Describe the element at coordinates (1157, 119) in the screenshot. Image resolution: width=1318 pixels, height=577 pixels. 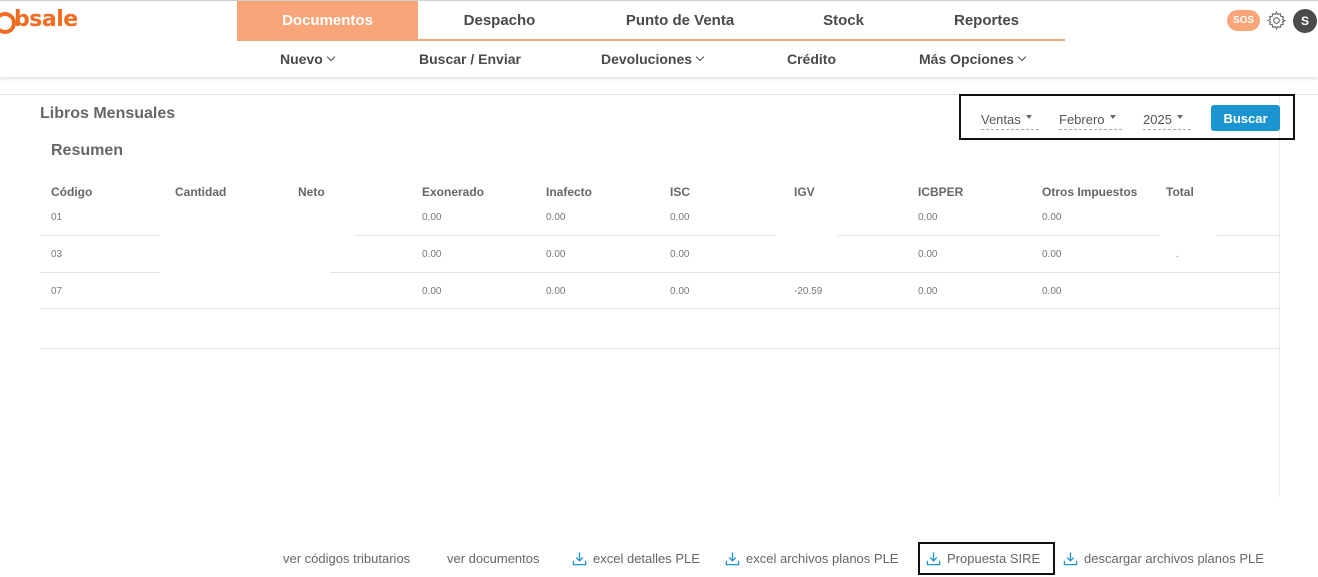
I see `year-value: 2025` at that location.